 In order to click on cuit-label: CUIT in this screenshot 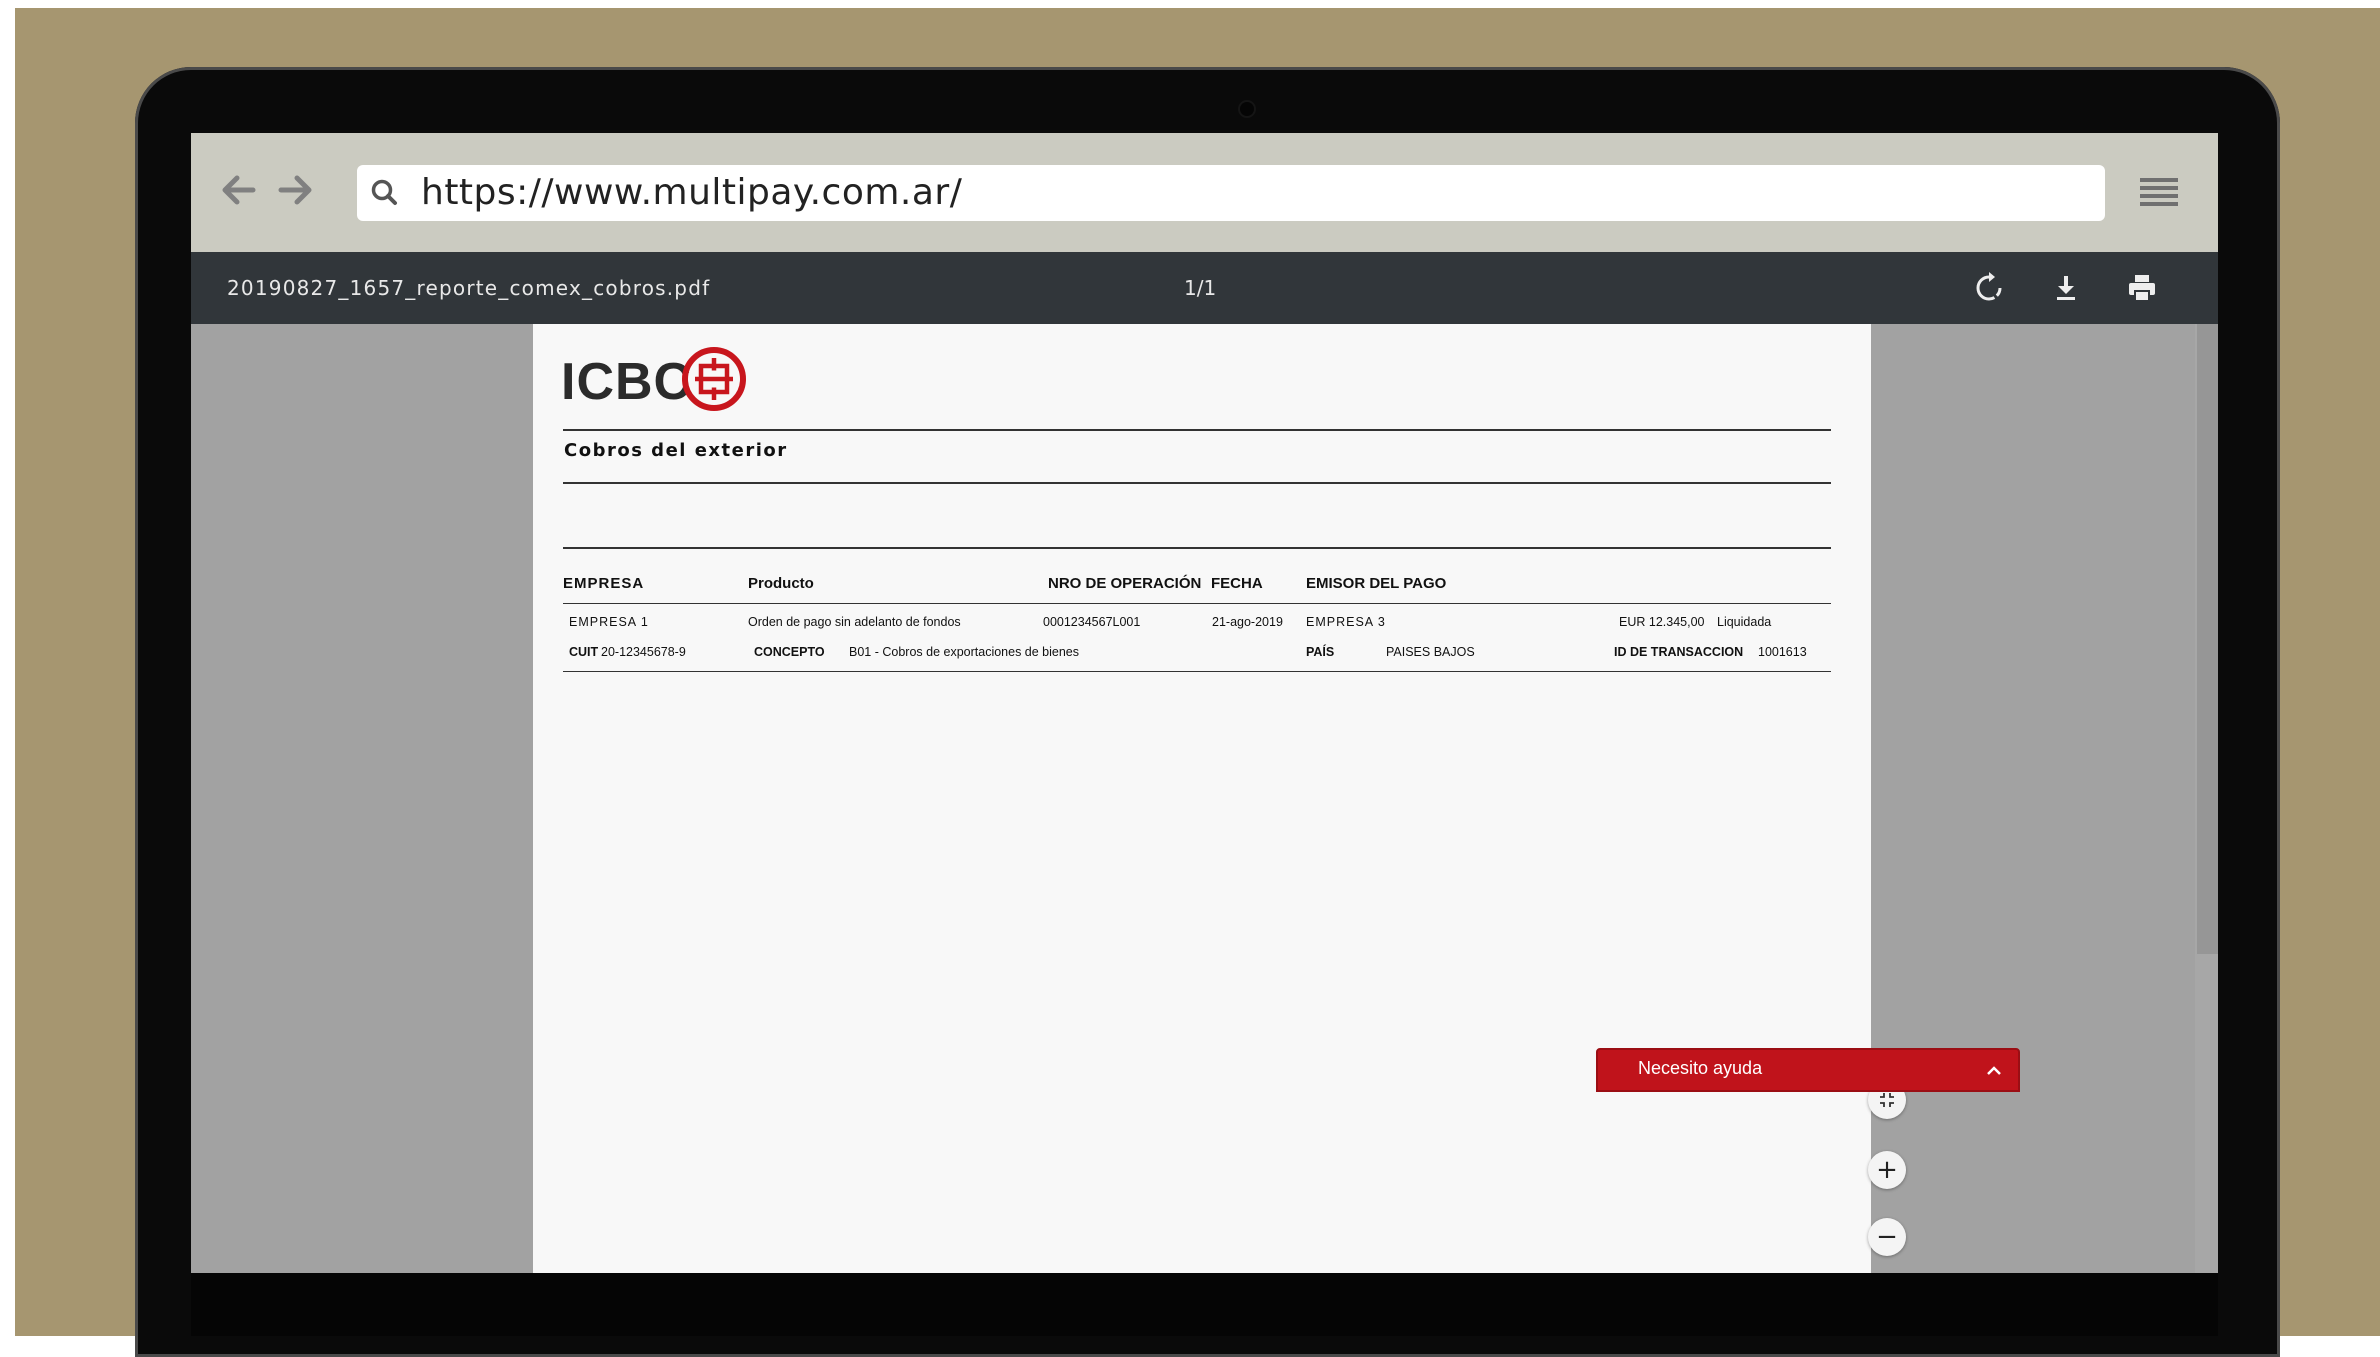, I will do `click(584, 652)`.